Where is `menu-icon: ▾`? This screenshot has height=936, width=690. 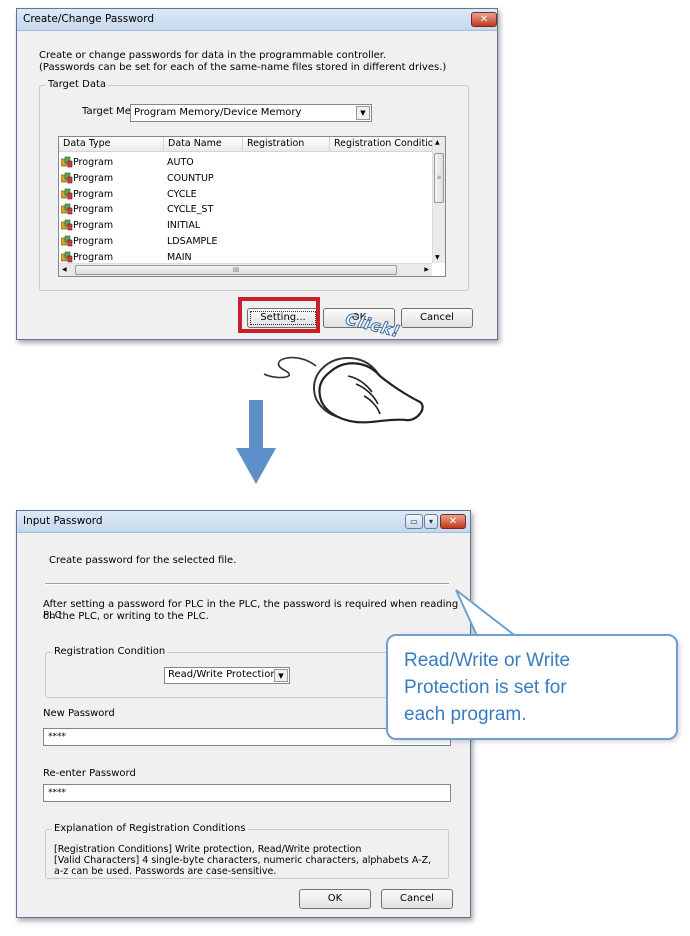 menu-icon: ▾ is located at coordinates (431, 521).